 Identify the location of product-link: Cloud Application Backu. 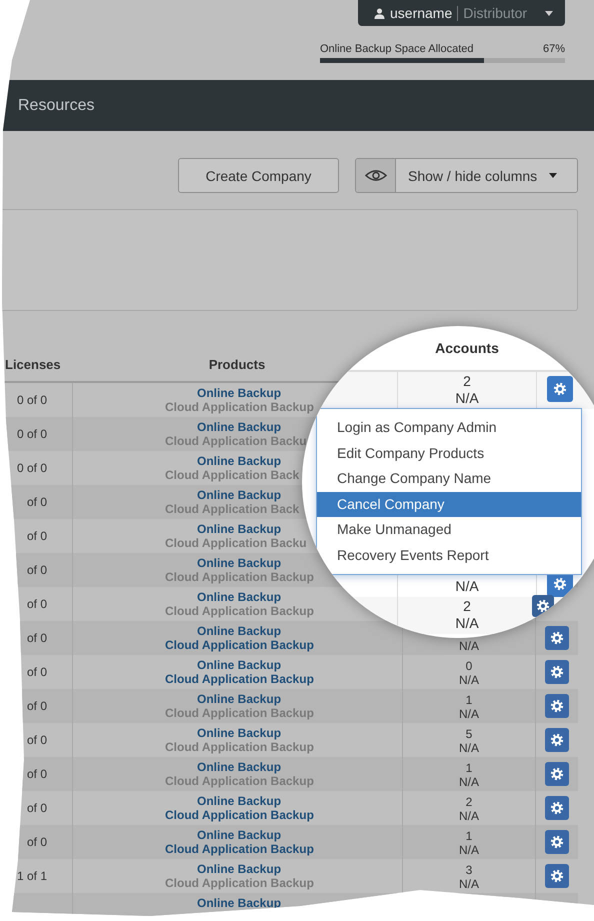
(236, 543).